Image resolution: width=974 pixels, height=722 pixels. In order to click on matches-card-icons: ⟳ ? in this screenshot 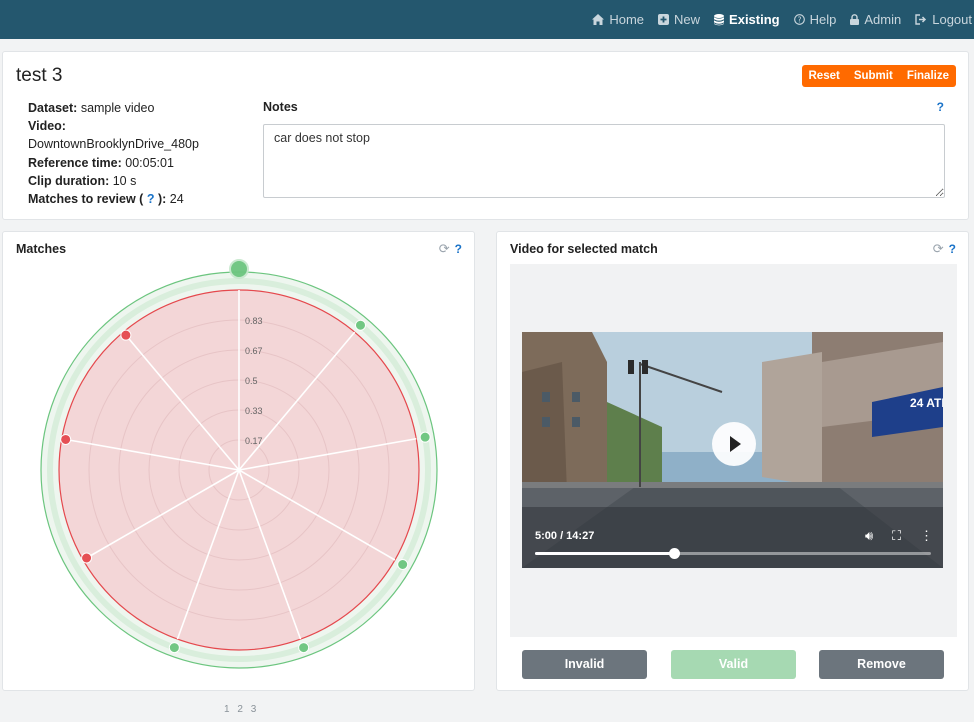, I will do `click(450, 249)`.